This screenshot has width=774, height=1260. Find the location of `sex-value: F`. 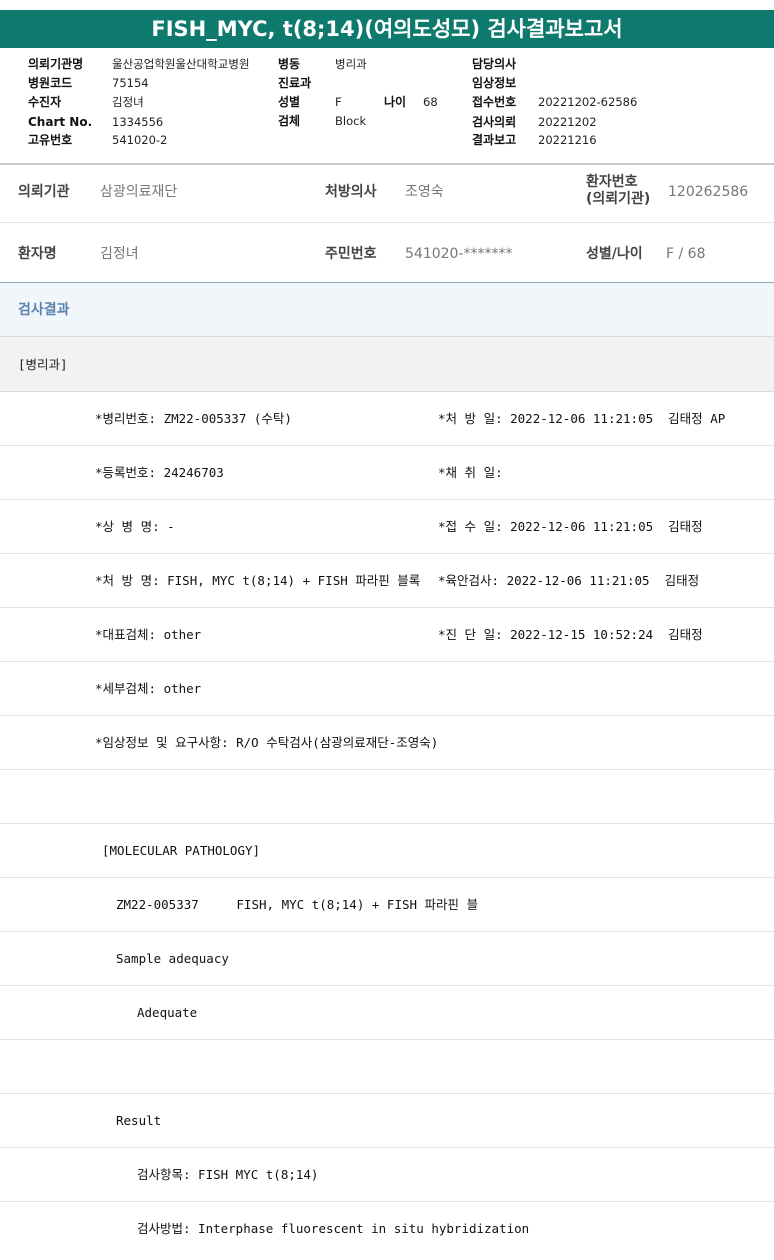

sex-value: F is located at coordinates (338, 102).